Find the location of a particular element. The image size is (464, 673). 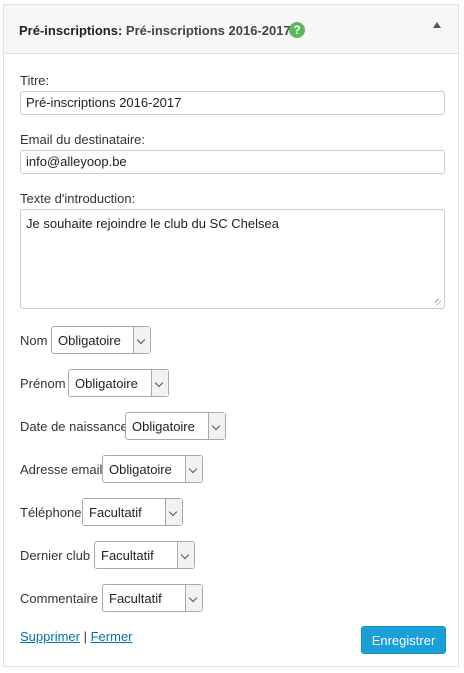

field-select-dernier-club: Facultatif is located at coordinates (144, 555).